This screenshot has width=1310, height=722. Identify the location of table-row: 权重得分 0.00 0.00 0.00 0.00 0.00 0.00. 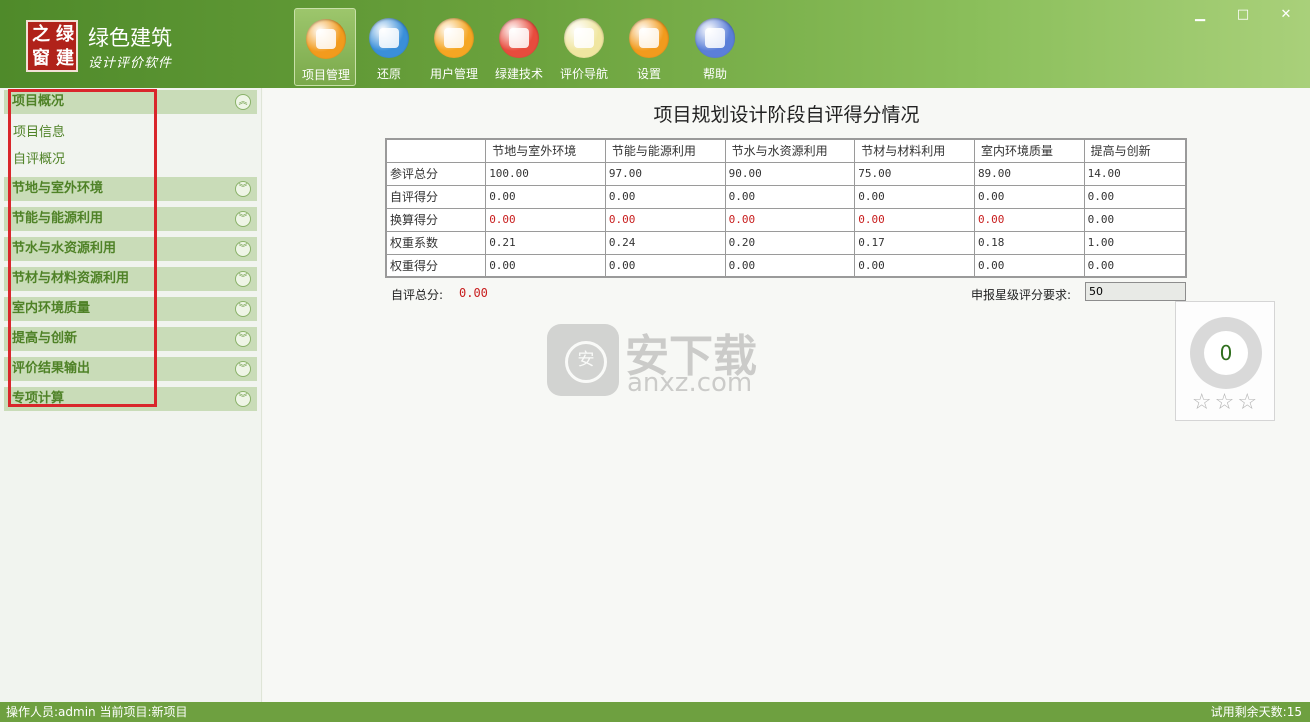
(786, 265).